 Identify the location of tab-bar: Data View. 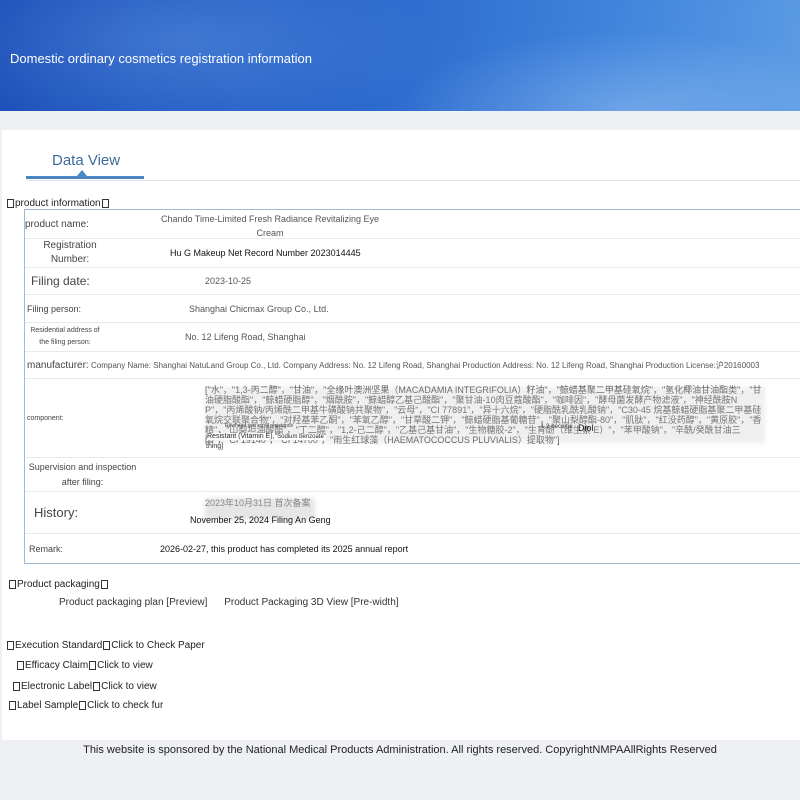
(413, 165).